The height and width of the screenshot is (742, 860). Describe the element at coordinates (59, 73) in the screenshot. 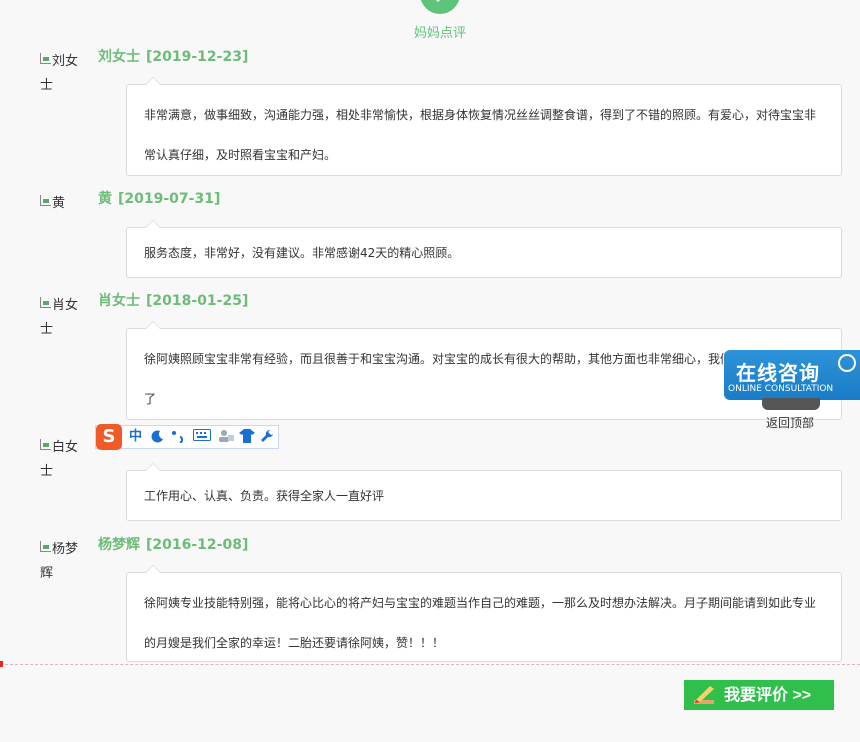

I see `avatar: 刘女士` at that location.